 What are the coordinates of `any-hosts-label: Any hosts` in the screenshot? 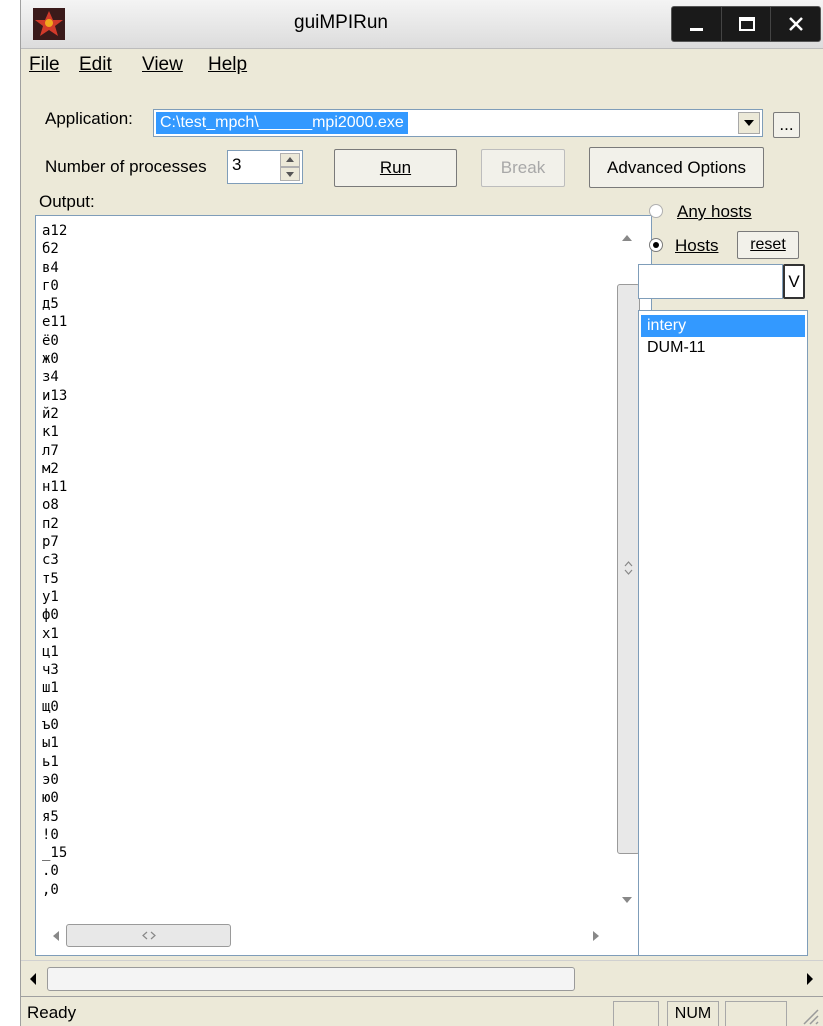 It's located at (714, 211).